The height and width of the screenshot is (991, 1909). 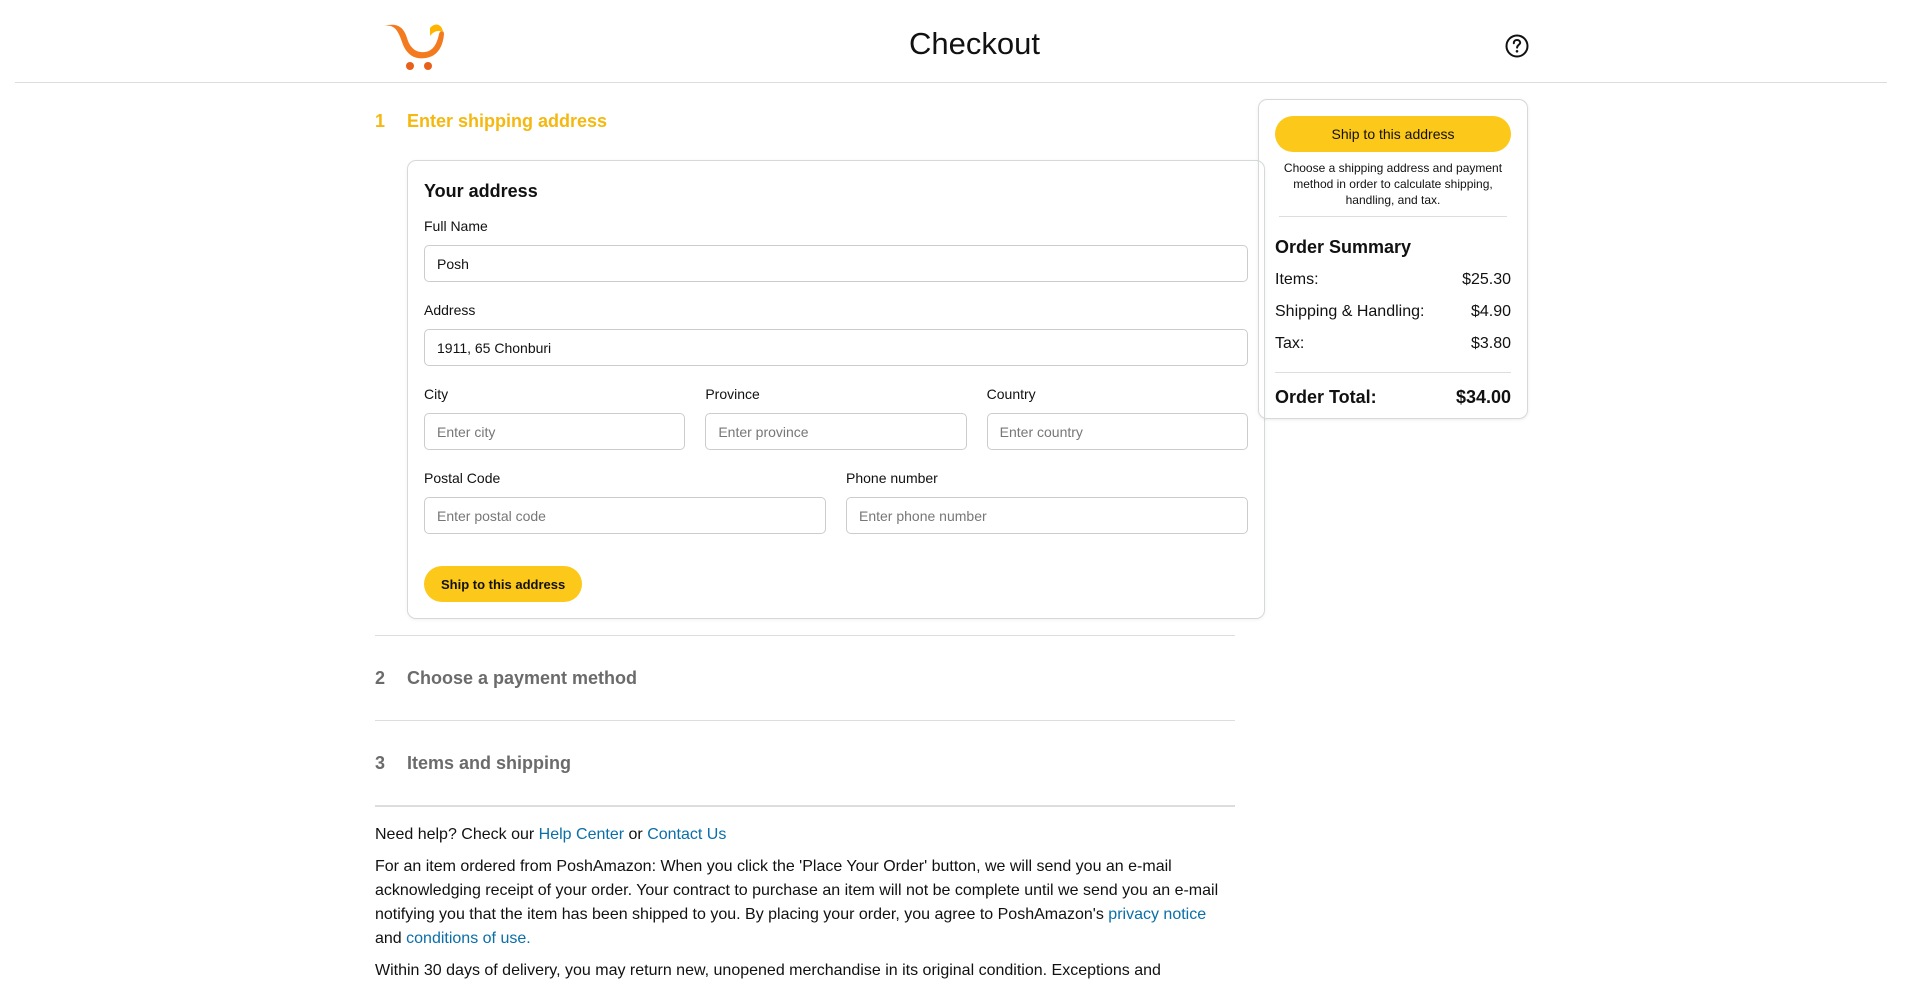 I want to click on postal-code-input, so click(x=625, y=515).